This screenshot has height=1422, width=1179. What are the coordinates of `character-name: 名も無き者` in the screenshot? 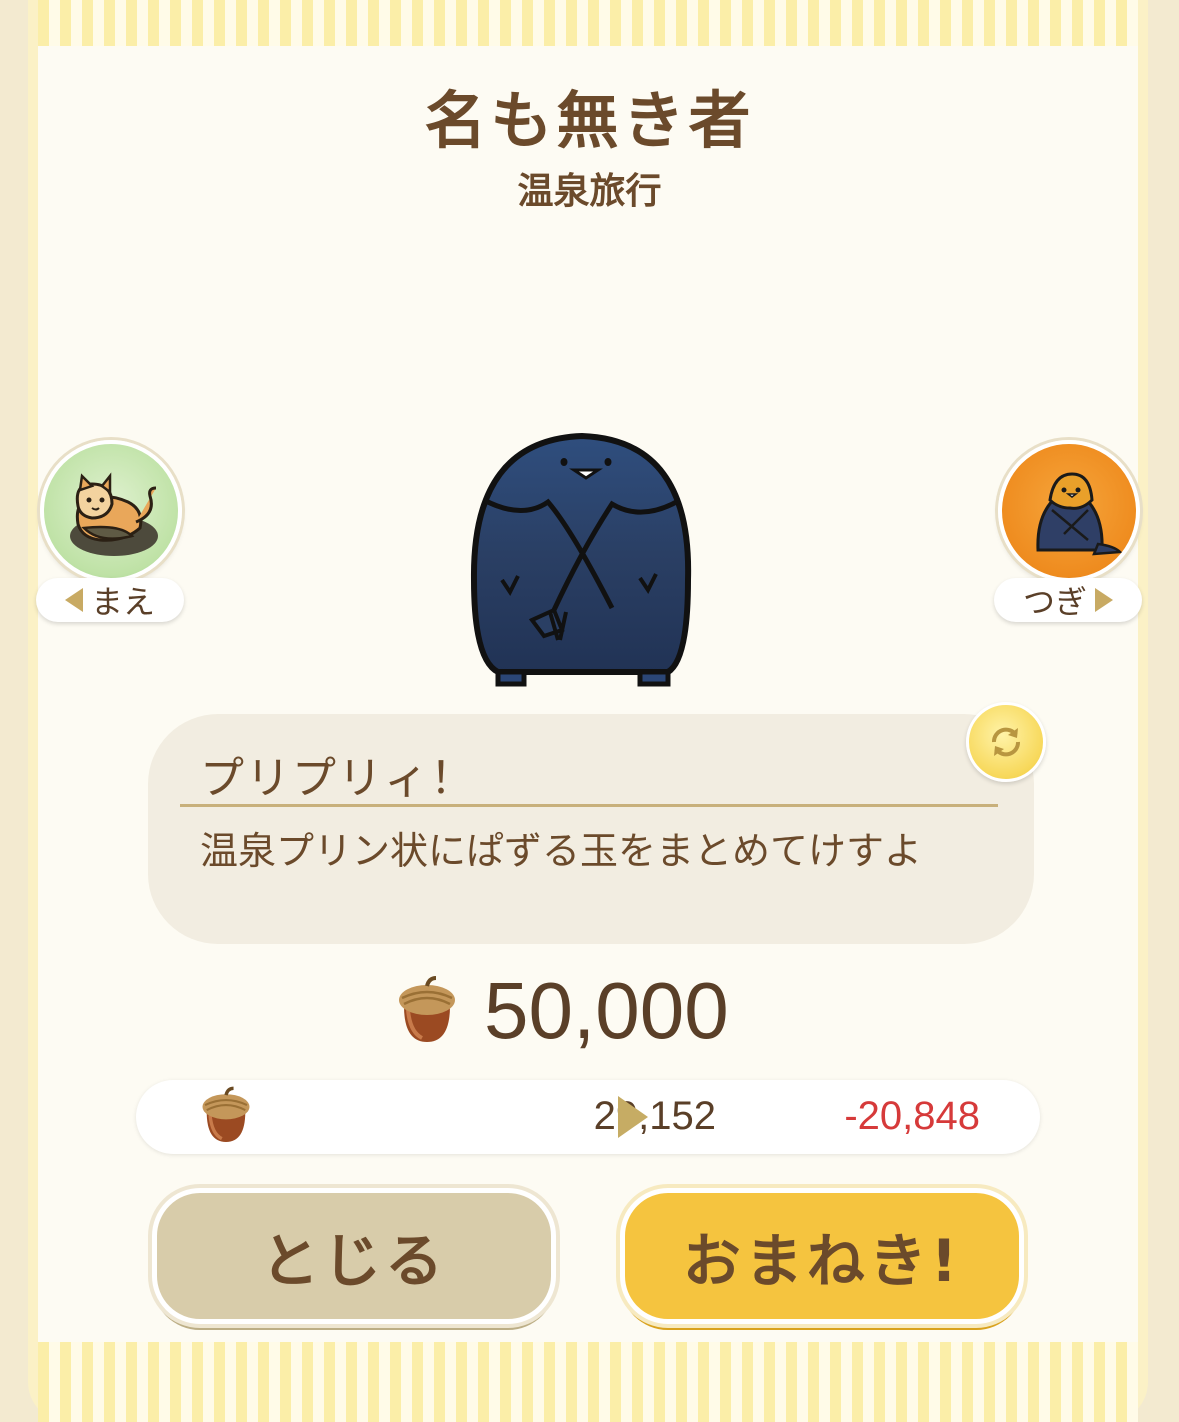 It's located at (589, 120).